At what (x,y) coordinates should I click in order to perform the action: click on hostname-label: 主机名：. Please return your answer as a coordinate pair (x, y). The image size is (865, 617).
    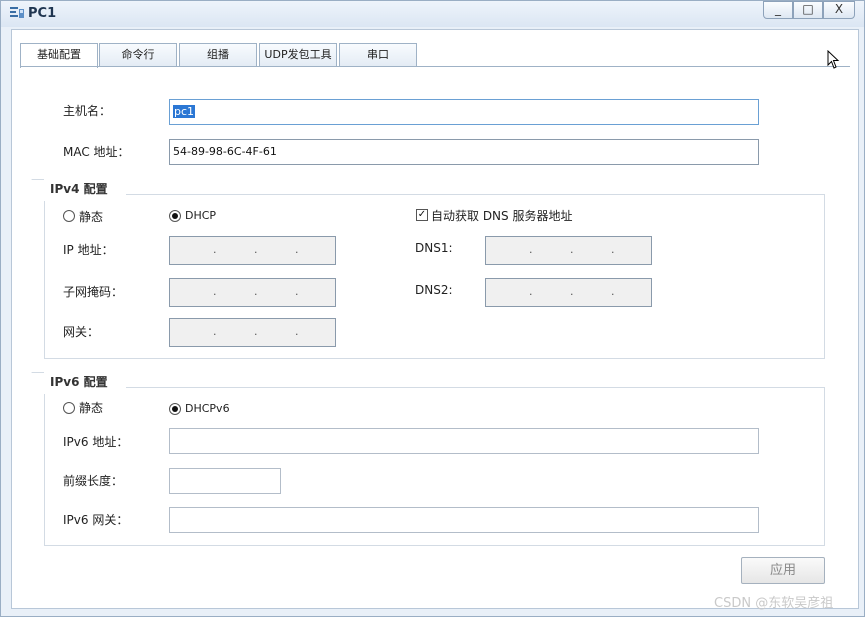
    Looking at the image, I should click on (87, 111).